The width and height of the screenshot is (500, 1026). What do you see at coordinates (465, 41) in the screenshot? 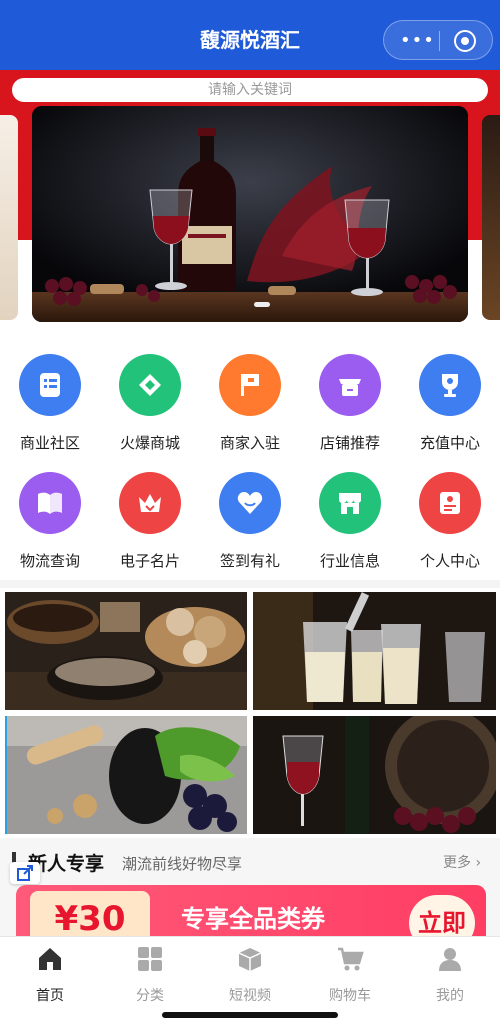
I see `target-circle-icon` at bounding box center [465, 41].